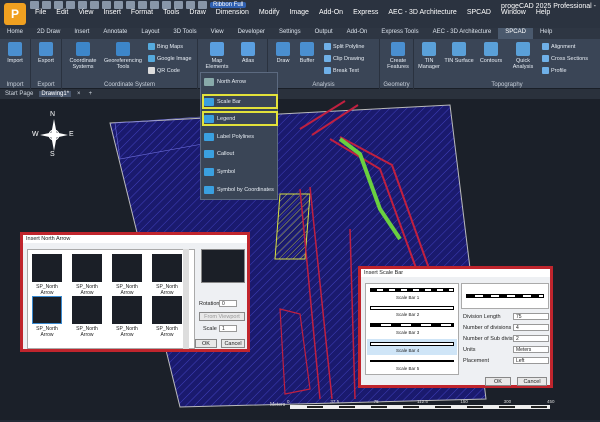  I want to click on bing-maps-button: Bing Maps, so click(165, 46).